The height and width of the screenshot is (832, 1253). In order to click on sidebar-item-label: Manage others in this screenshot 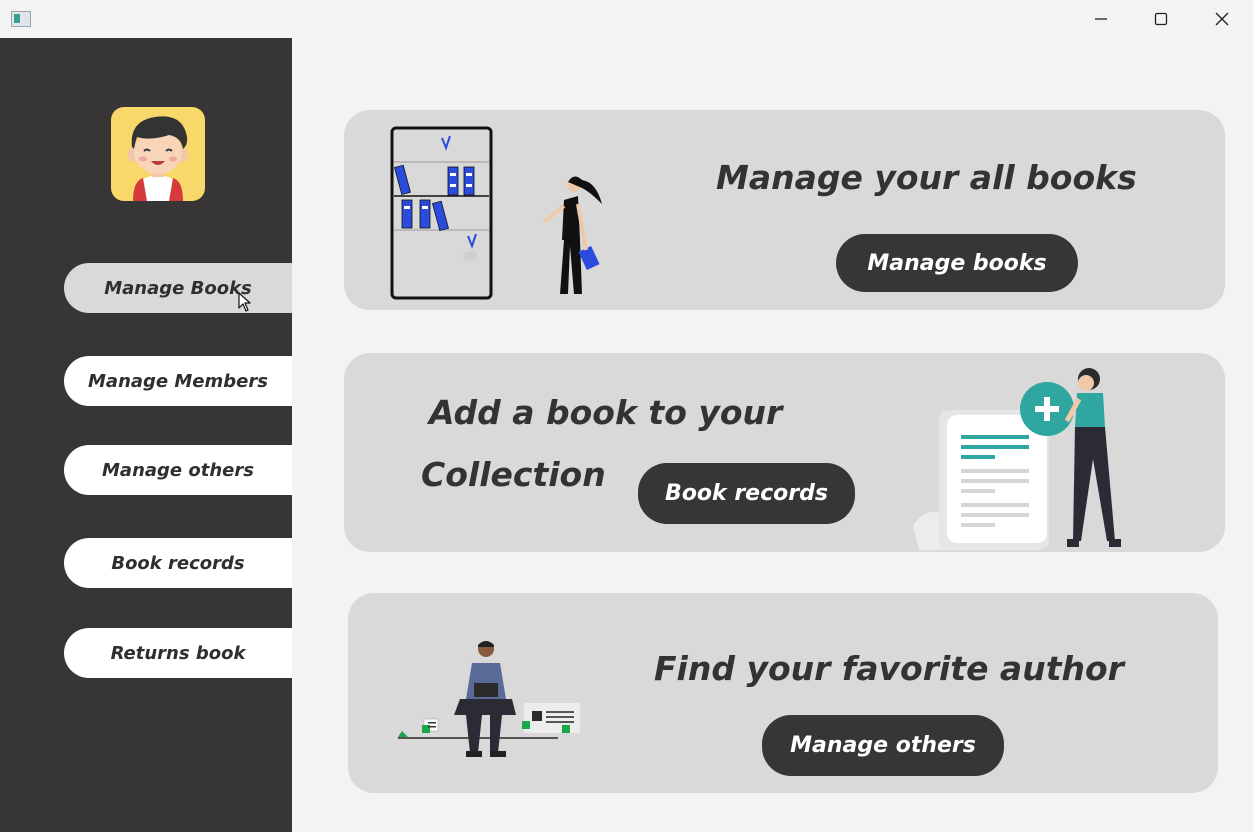, I will do `click(178, 470)`.